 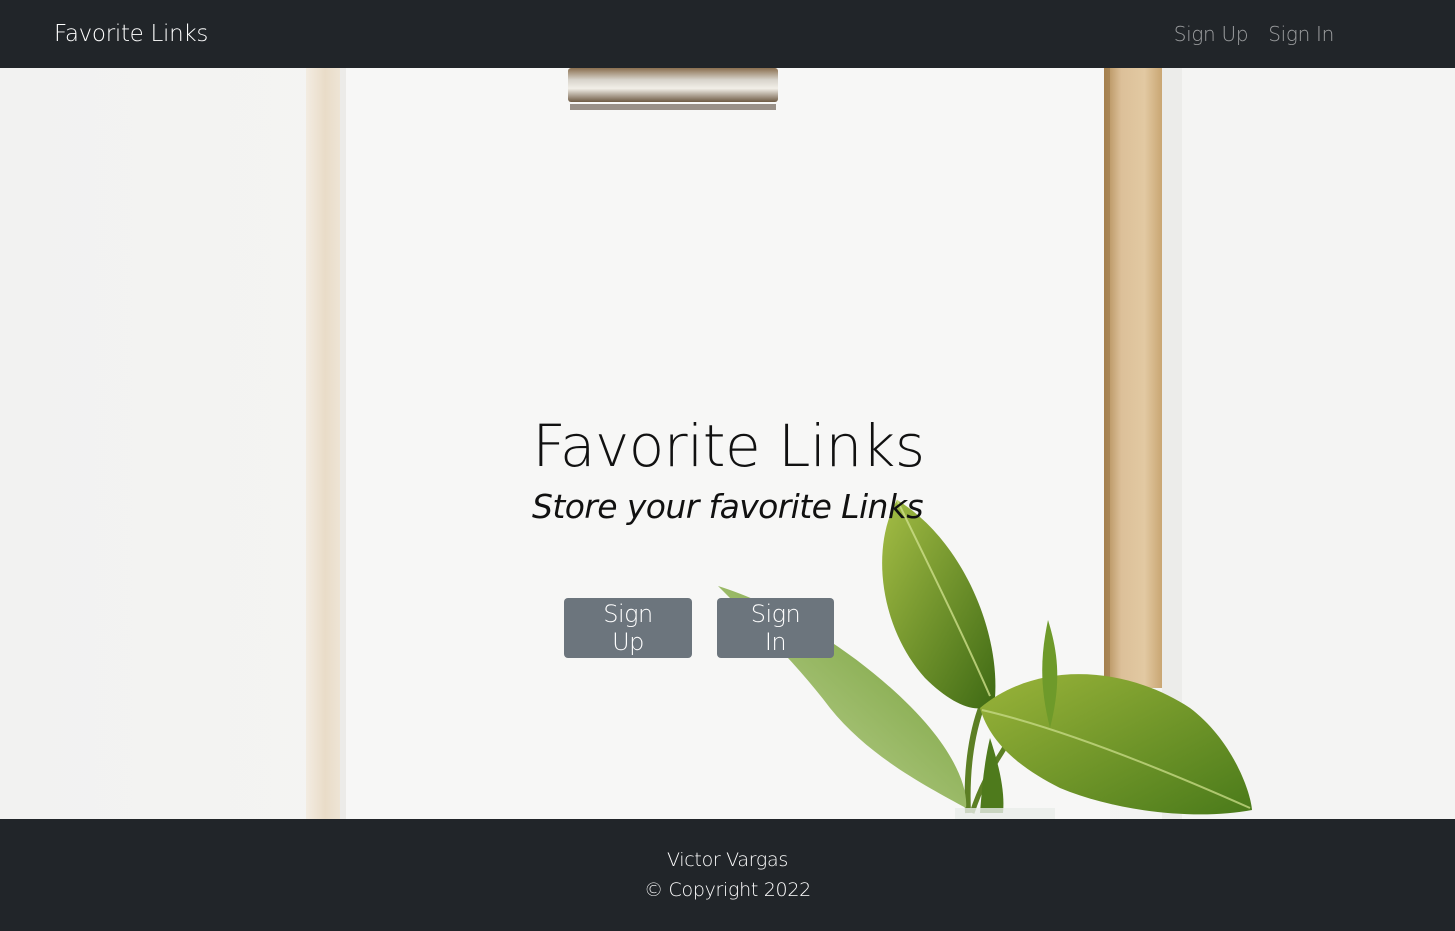 What do you see at coordinates (131, 34) in the screenshot?
I see `navbar-brand: Favorite Links` at bounding box center [131, 34].